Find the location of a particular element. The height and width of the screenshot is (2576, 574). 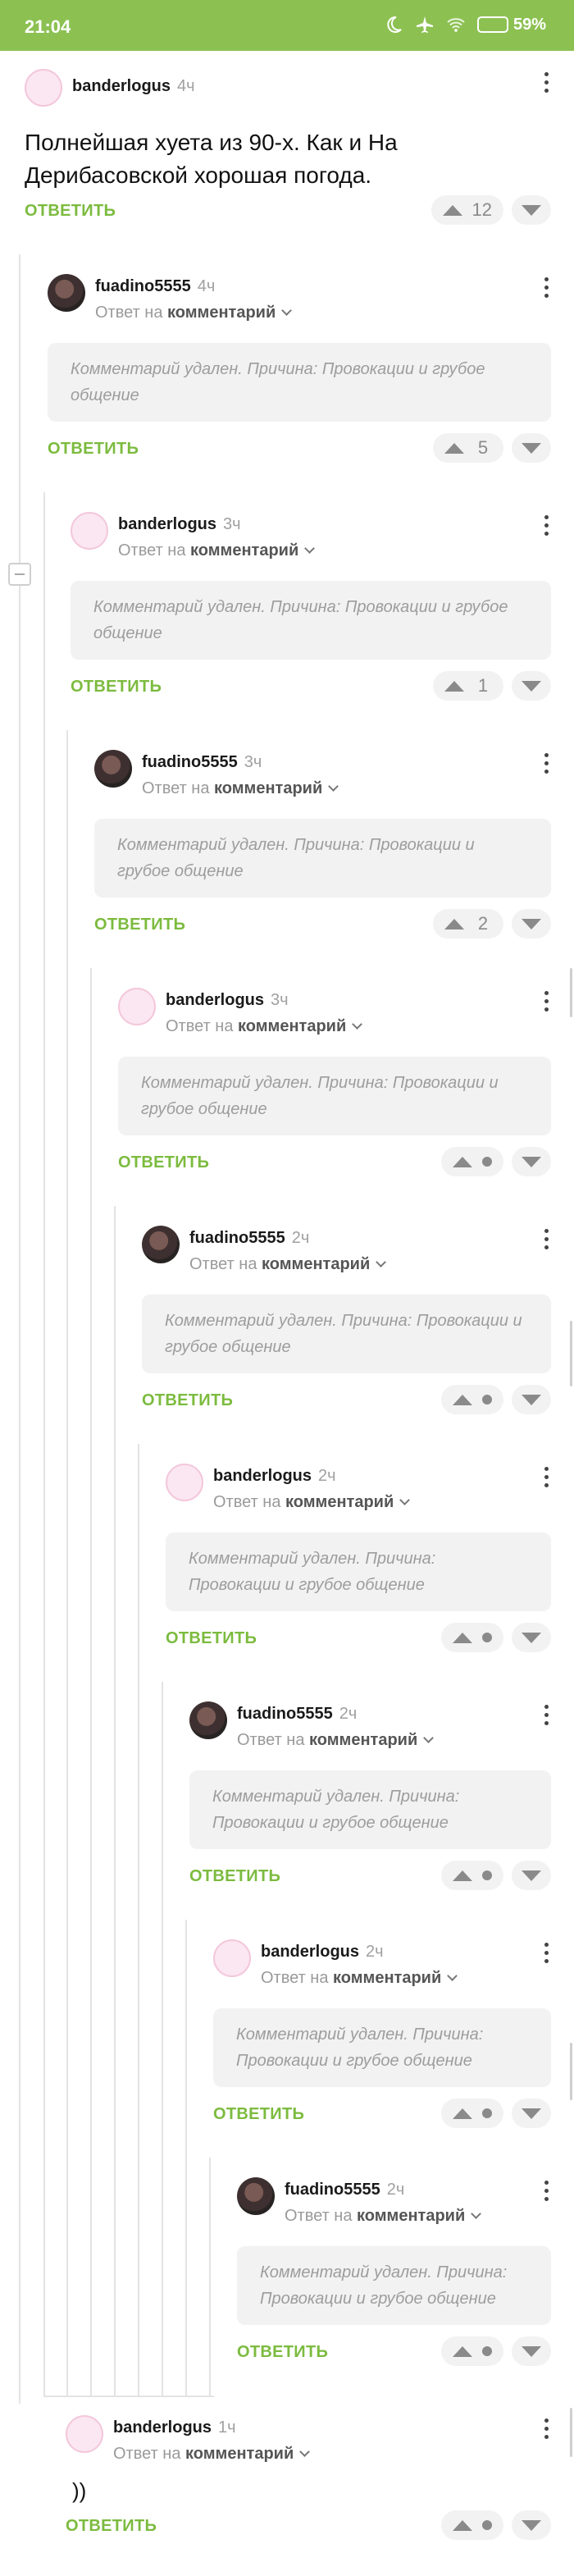

author-name: fuadino5555 4ч is located at coordinates (155, 286).